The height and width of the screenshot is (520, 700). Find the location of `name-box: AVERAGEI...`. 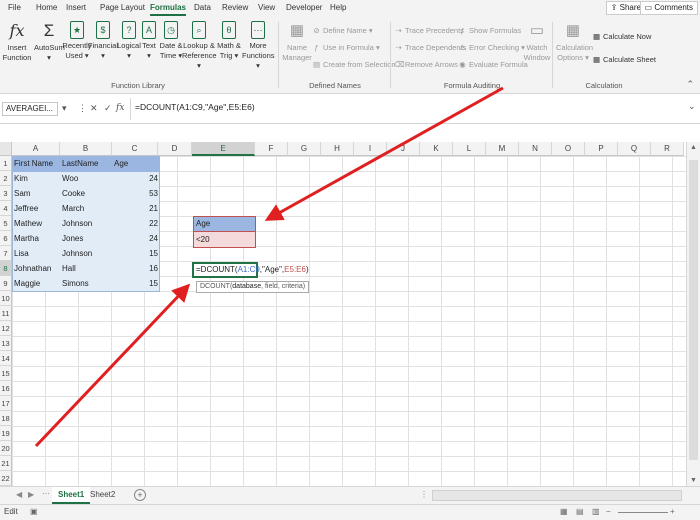

name-box: AVERAGEI... is located at coordinates (30, 109).